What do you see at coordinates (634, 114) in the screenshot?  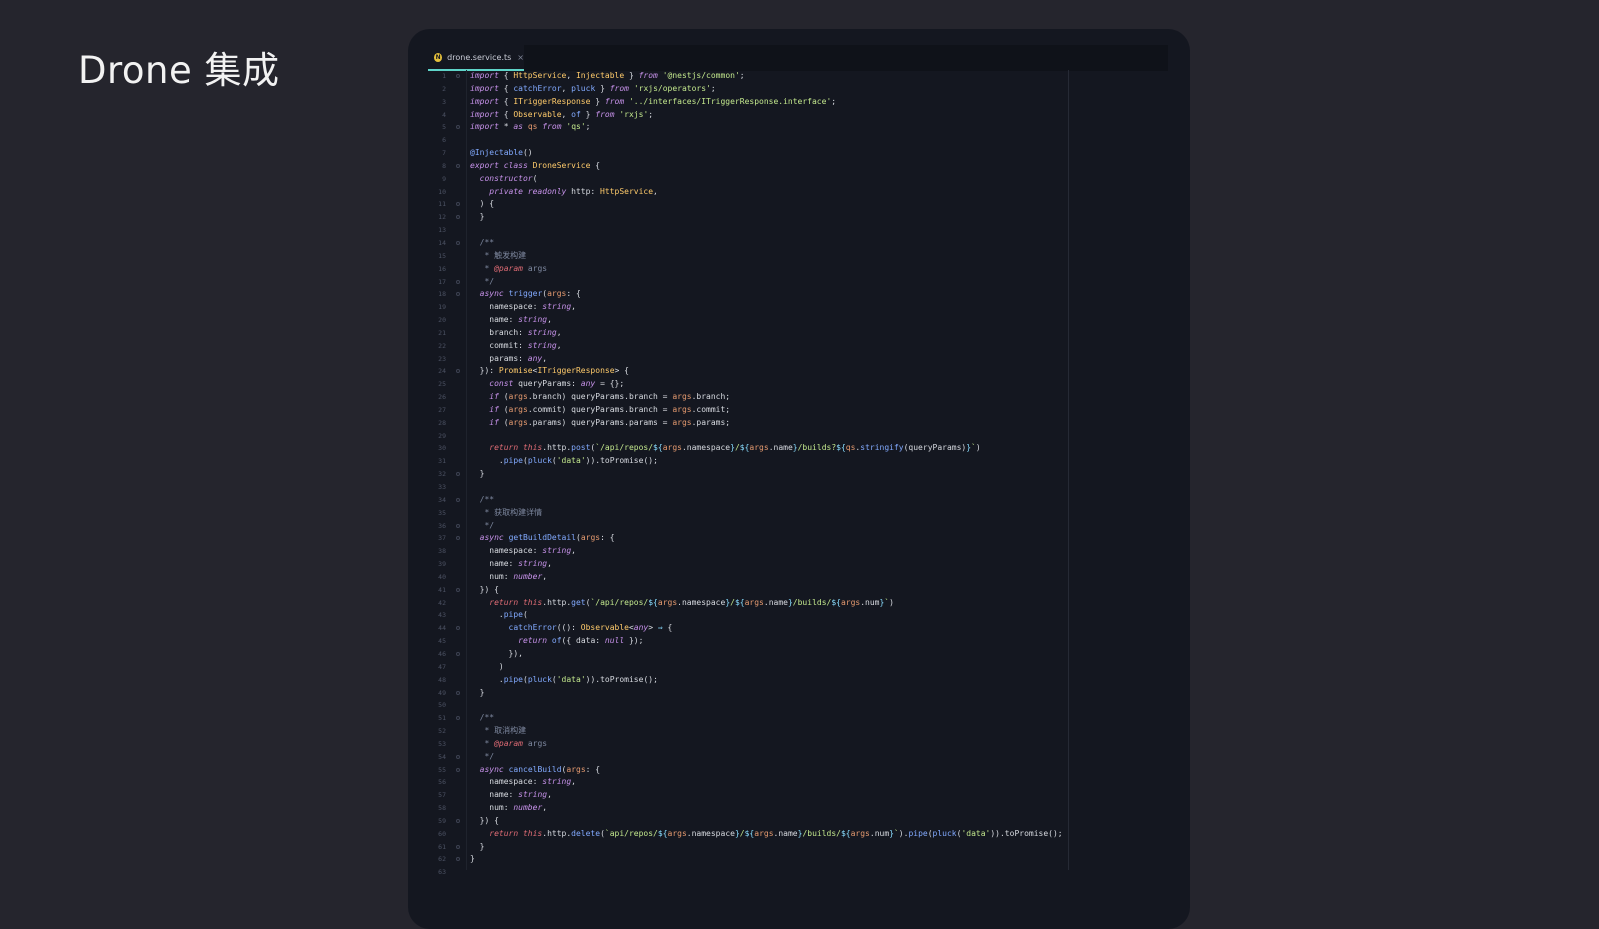 I see `code-token: 'rxjs'` at bounding box center [634, 114].